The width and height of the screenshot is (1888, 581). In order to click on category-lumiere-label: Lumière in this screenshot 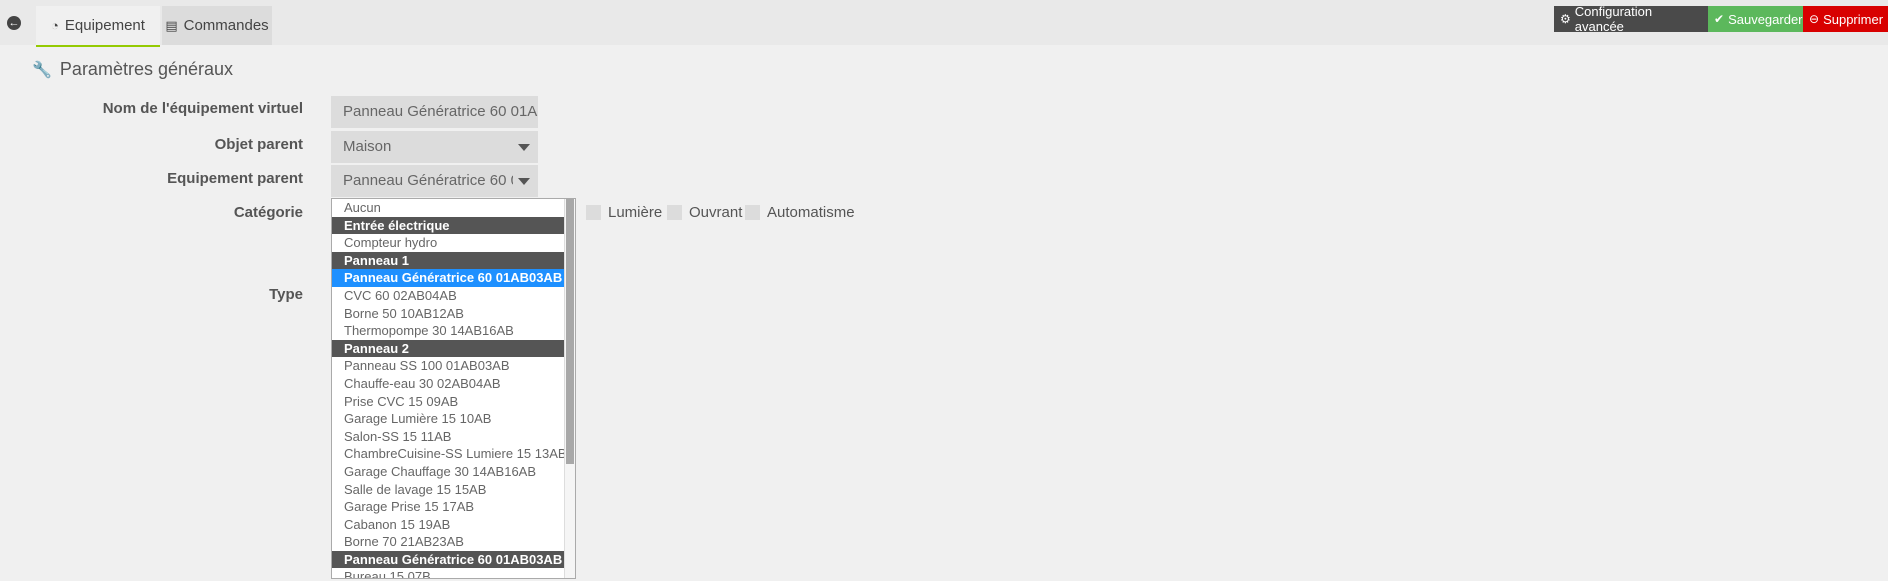, I will do `click(635, 212)`.